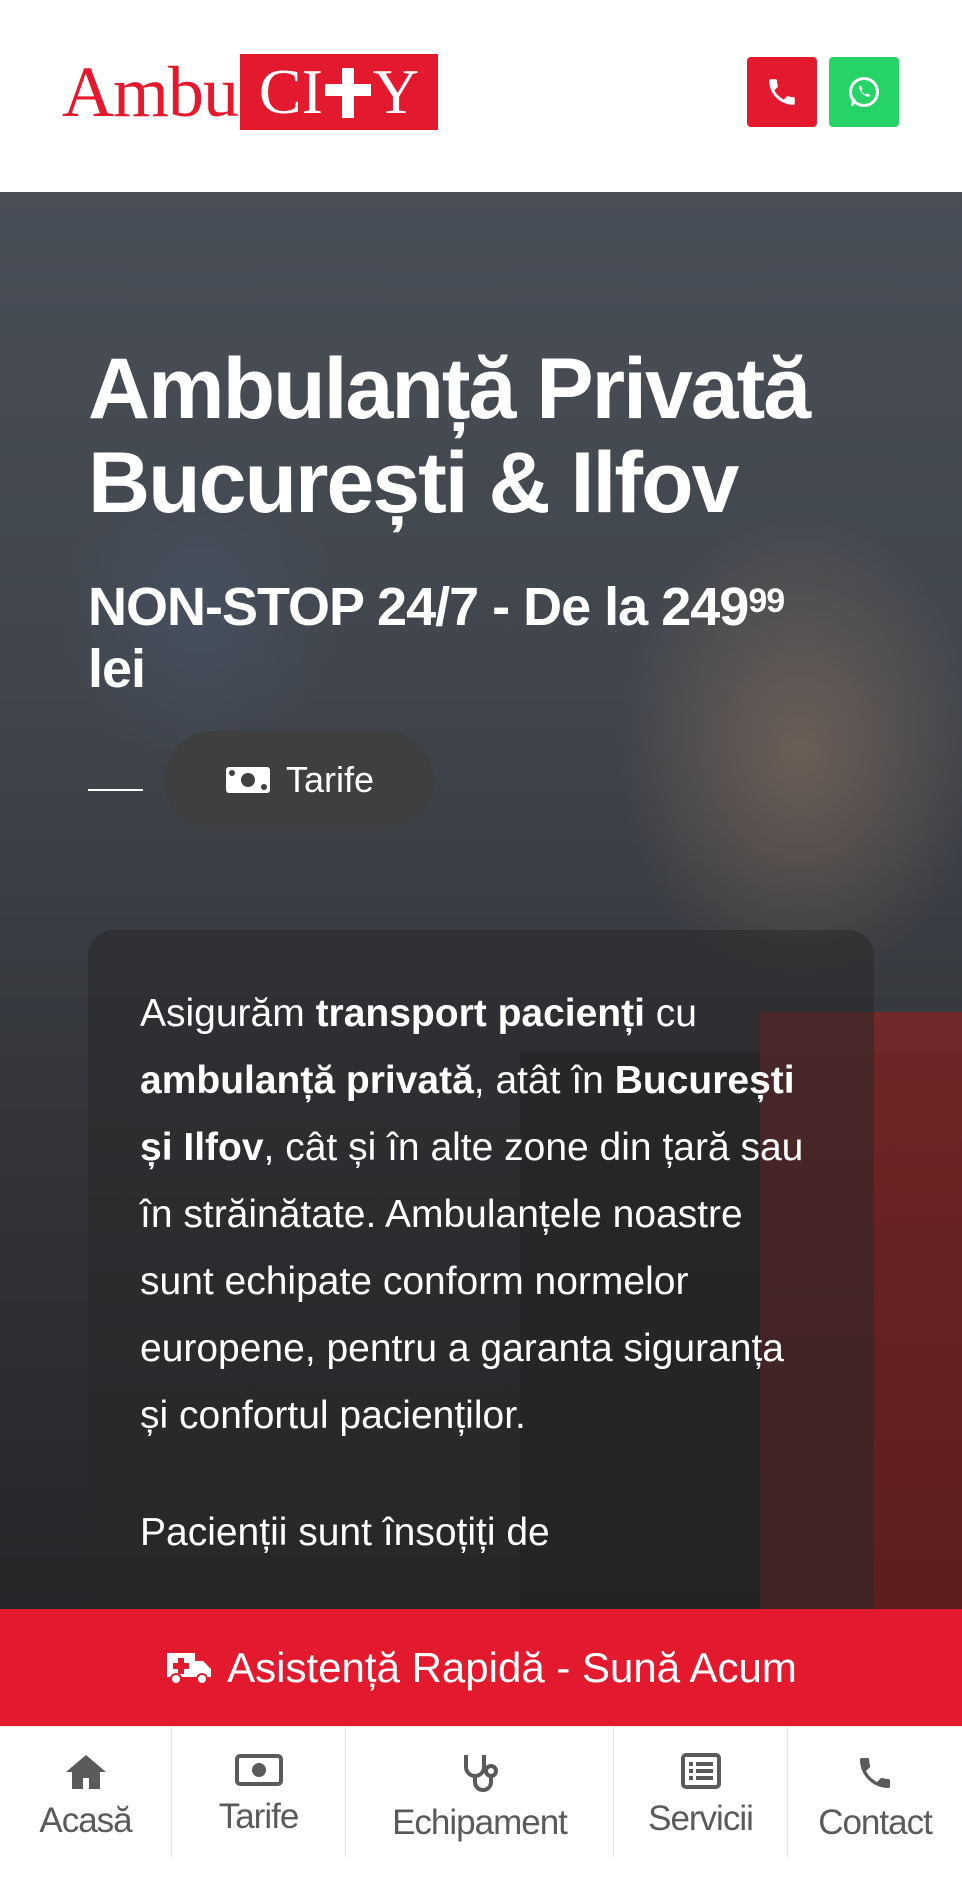  I want to click on call-now-label: Asistență Rapidă - Sună Acum, so click(512, 1667).